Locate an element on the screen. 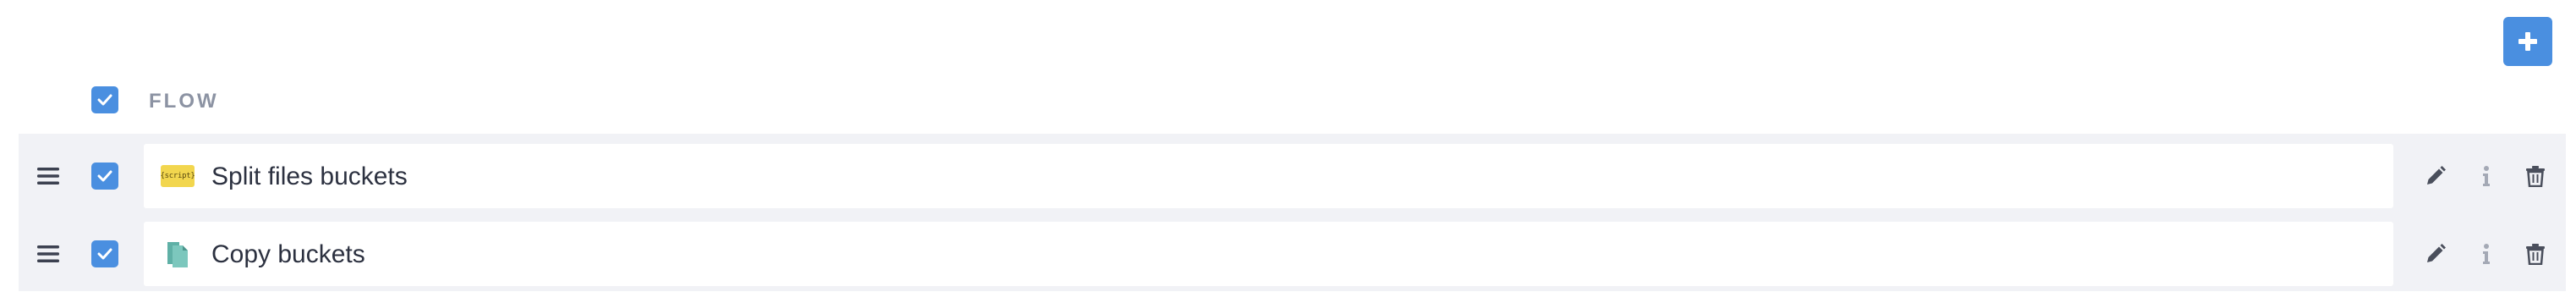 The image size is (2576, 303). script-icon: {script} is located at coordinates (178, 176).